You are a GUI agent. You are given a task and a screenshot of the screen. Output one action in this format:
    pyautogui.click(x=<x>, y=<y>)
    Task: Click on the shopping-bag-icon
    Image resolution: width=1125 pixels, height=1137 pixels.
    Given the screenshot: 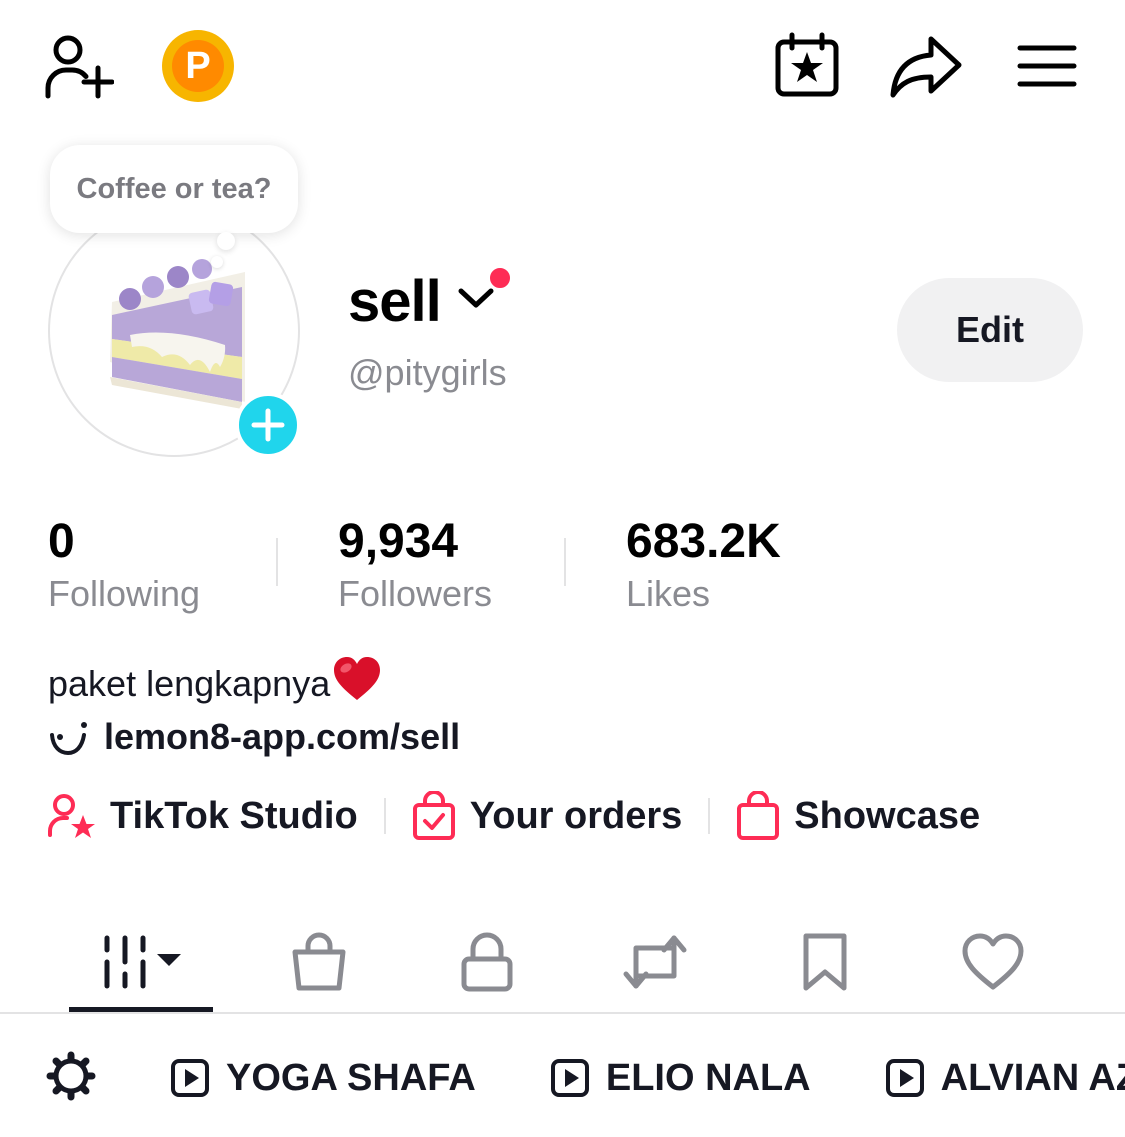 What is the action you would take?
    pyautogui.click(x=319, y=961)
    